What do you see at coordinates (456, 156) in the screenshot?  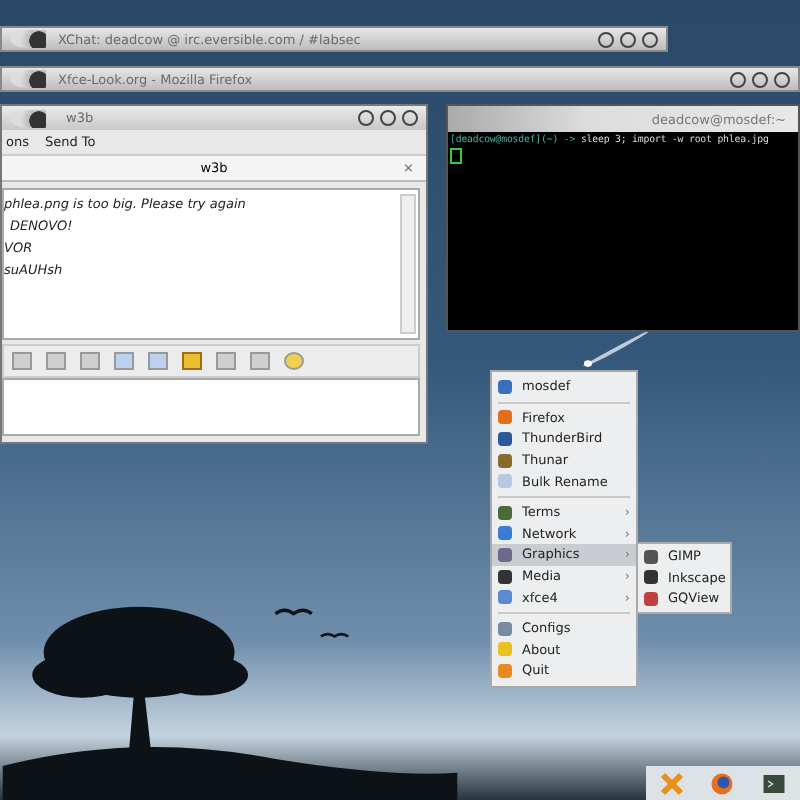 I see `text-cursor` at bounding box center [456, 156].